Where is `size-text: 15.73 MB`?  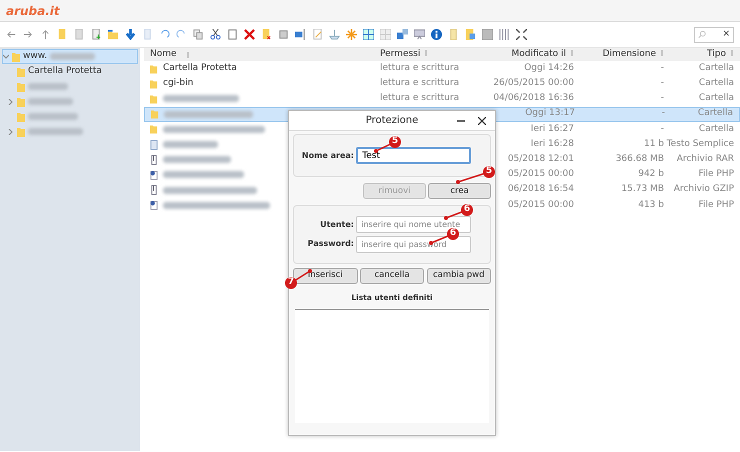 size-text: 15.73 MB is located at coordinates (642, 189).